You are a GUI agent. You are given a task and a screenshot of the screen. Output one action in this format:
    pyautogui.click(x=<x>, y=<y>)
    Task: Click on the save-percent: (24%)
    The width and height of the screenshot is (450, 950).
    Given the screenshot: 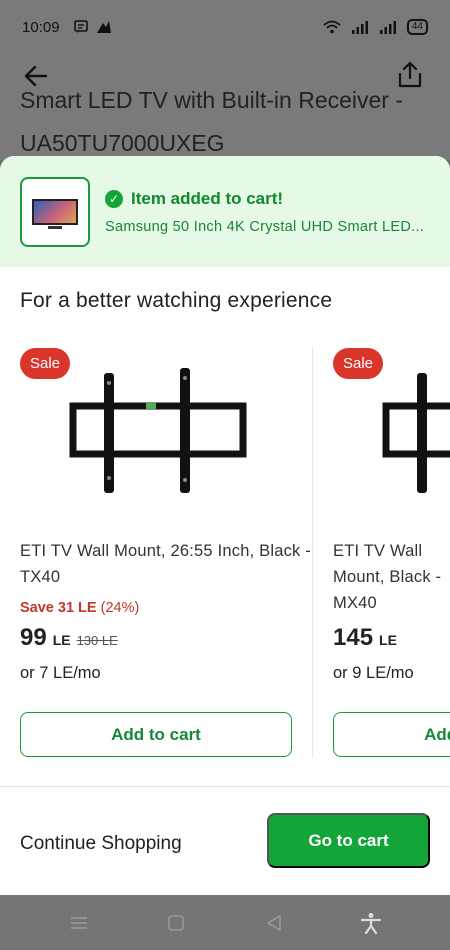 What is the action you would take?
    pyautogui.click(x=120, y=608)
    